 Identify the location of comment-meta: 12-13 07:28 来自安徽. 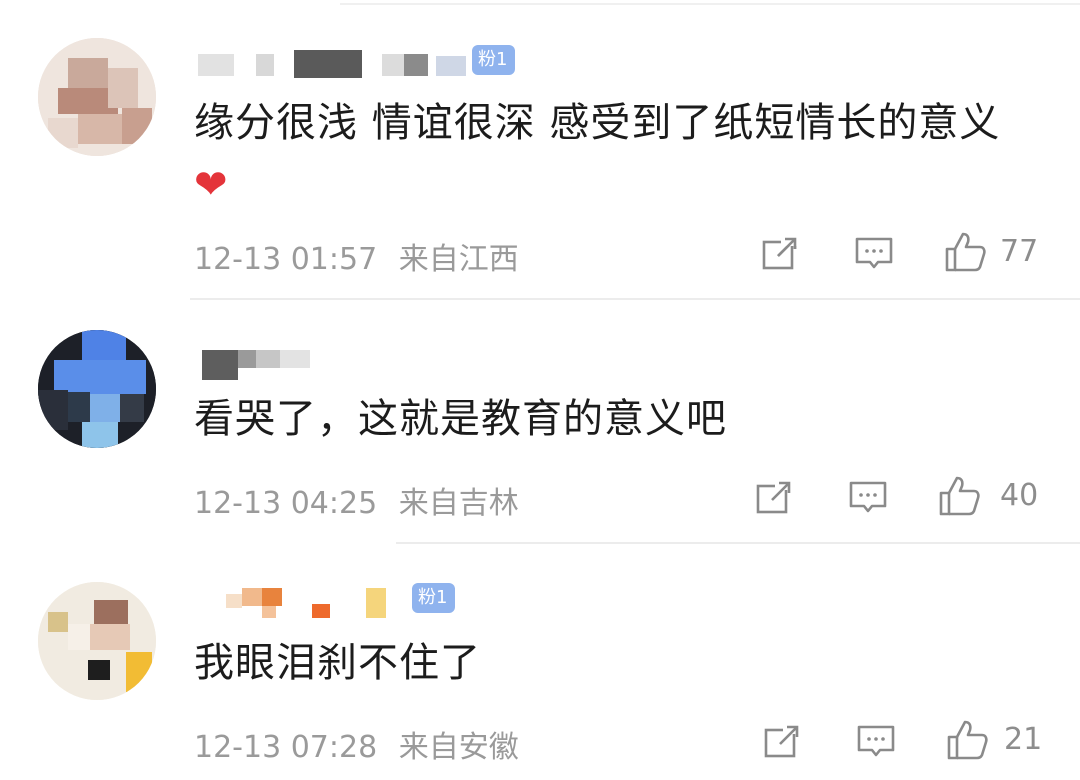
(356, 744).